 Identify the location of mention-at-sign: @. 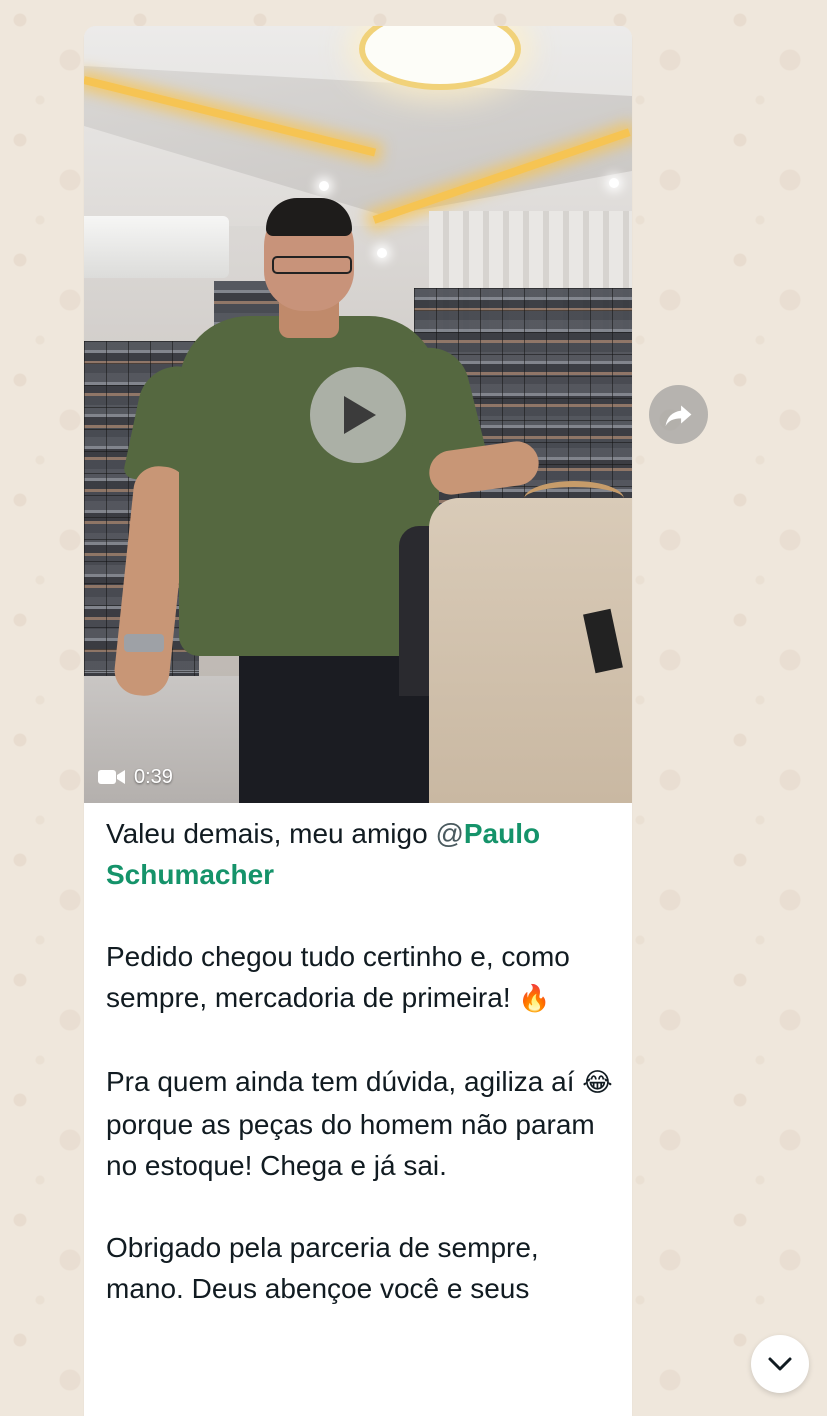
(449, 833).